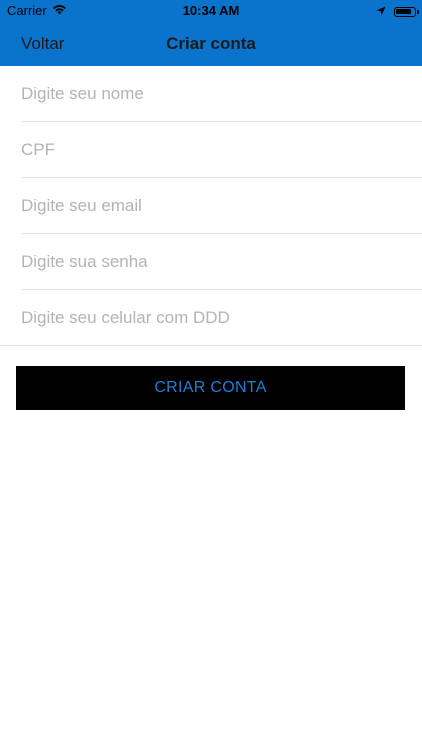 This screenshot has height=750, width=422. I want to click on field-row-phone, so click(211, 318).